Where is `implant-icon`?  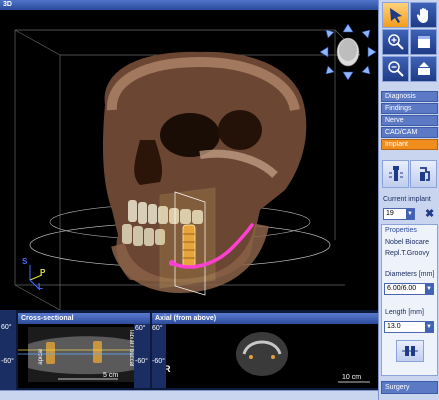
implant-icon is located at coordinates (395, 173).